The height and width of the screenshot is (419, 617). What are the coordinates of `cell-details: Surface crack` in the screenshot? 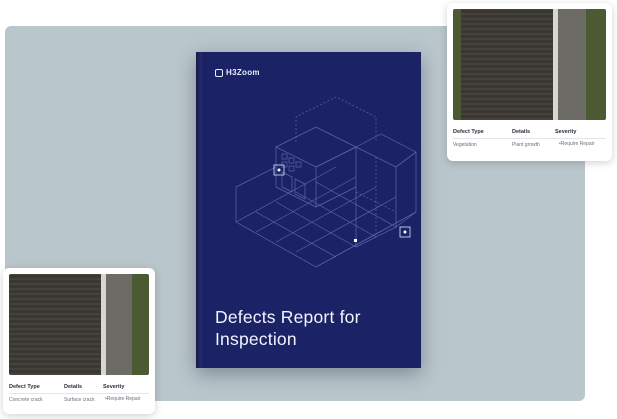 It's located at (79, 400).